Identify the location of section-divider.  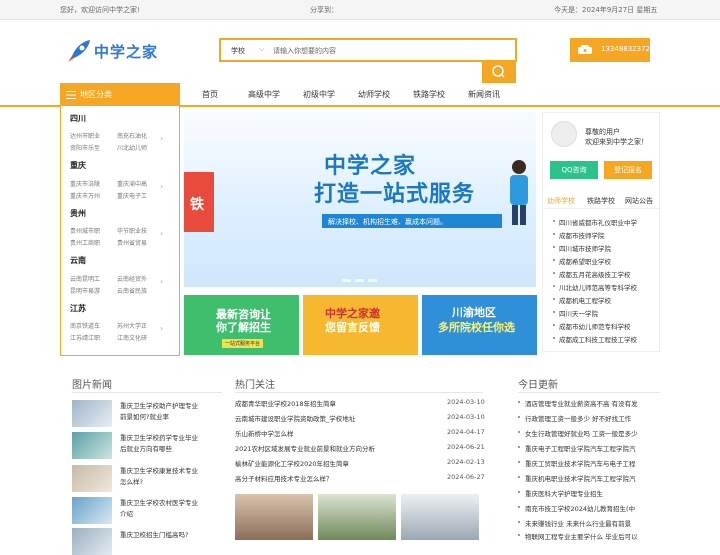
(147, 392).